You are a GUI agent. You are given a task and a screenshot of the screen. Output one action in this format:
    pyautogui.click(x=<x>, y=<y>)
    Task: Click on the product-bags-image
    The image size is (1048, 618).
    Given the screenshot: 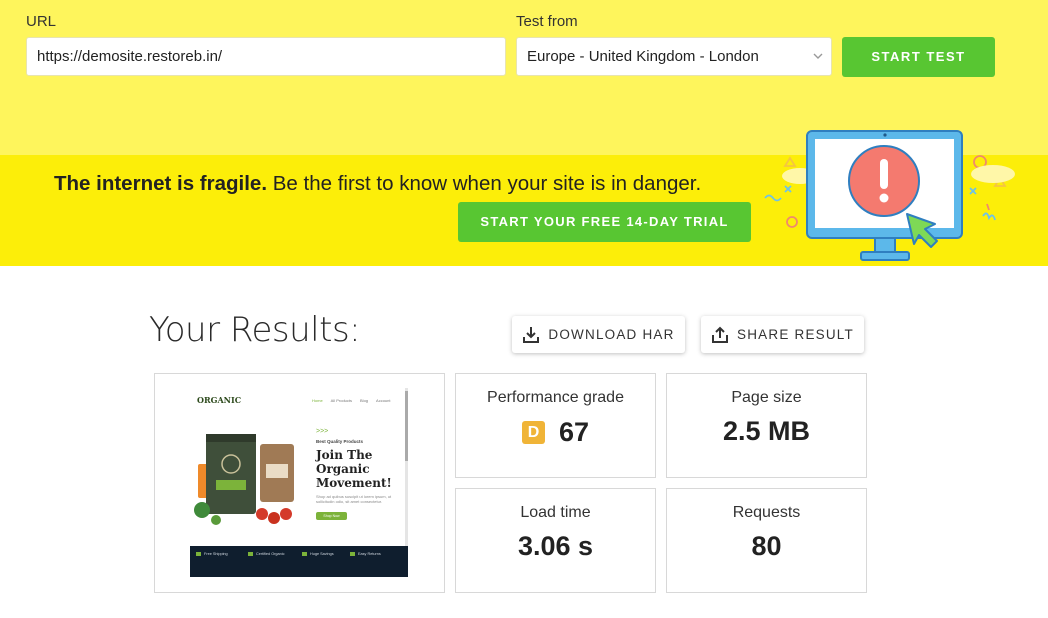 What is the action you would take?
    pyautogui.click(x=244, y=479)
    